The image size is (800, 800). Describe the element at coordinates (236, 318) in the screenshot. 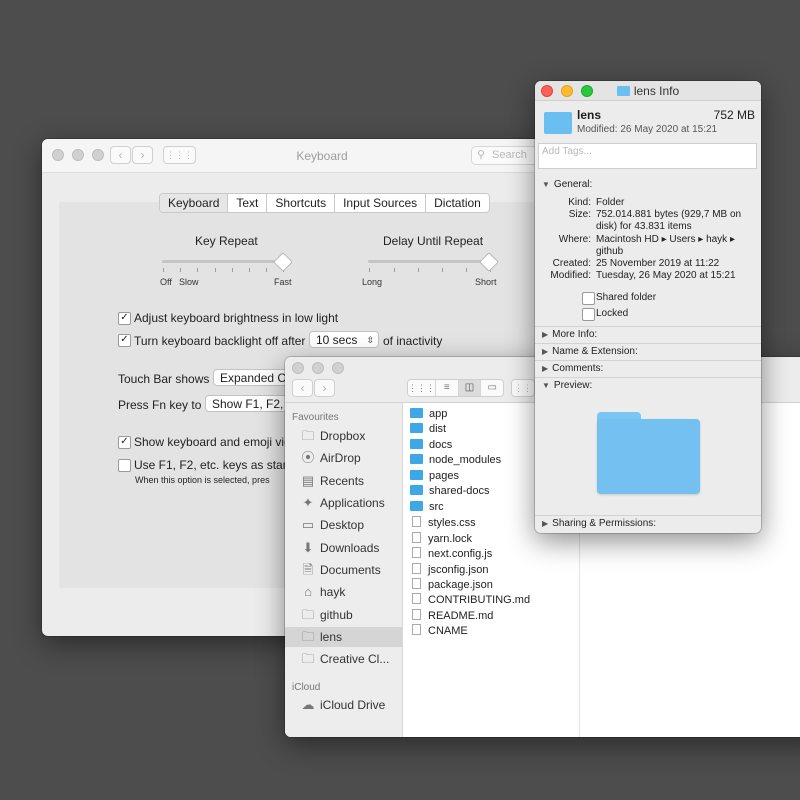

I see `adjust-brightness-label: Adjust keyboard brightness in low light` at that location.